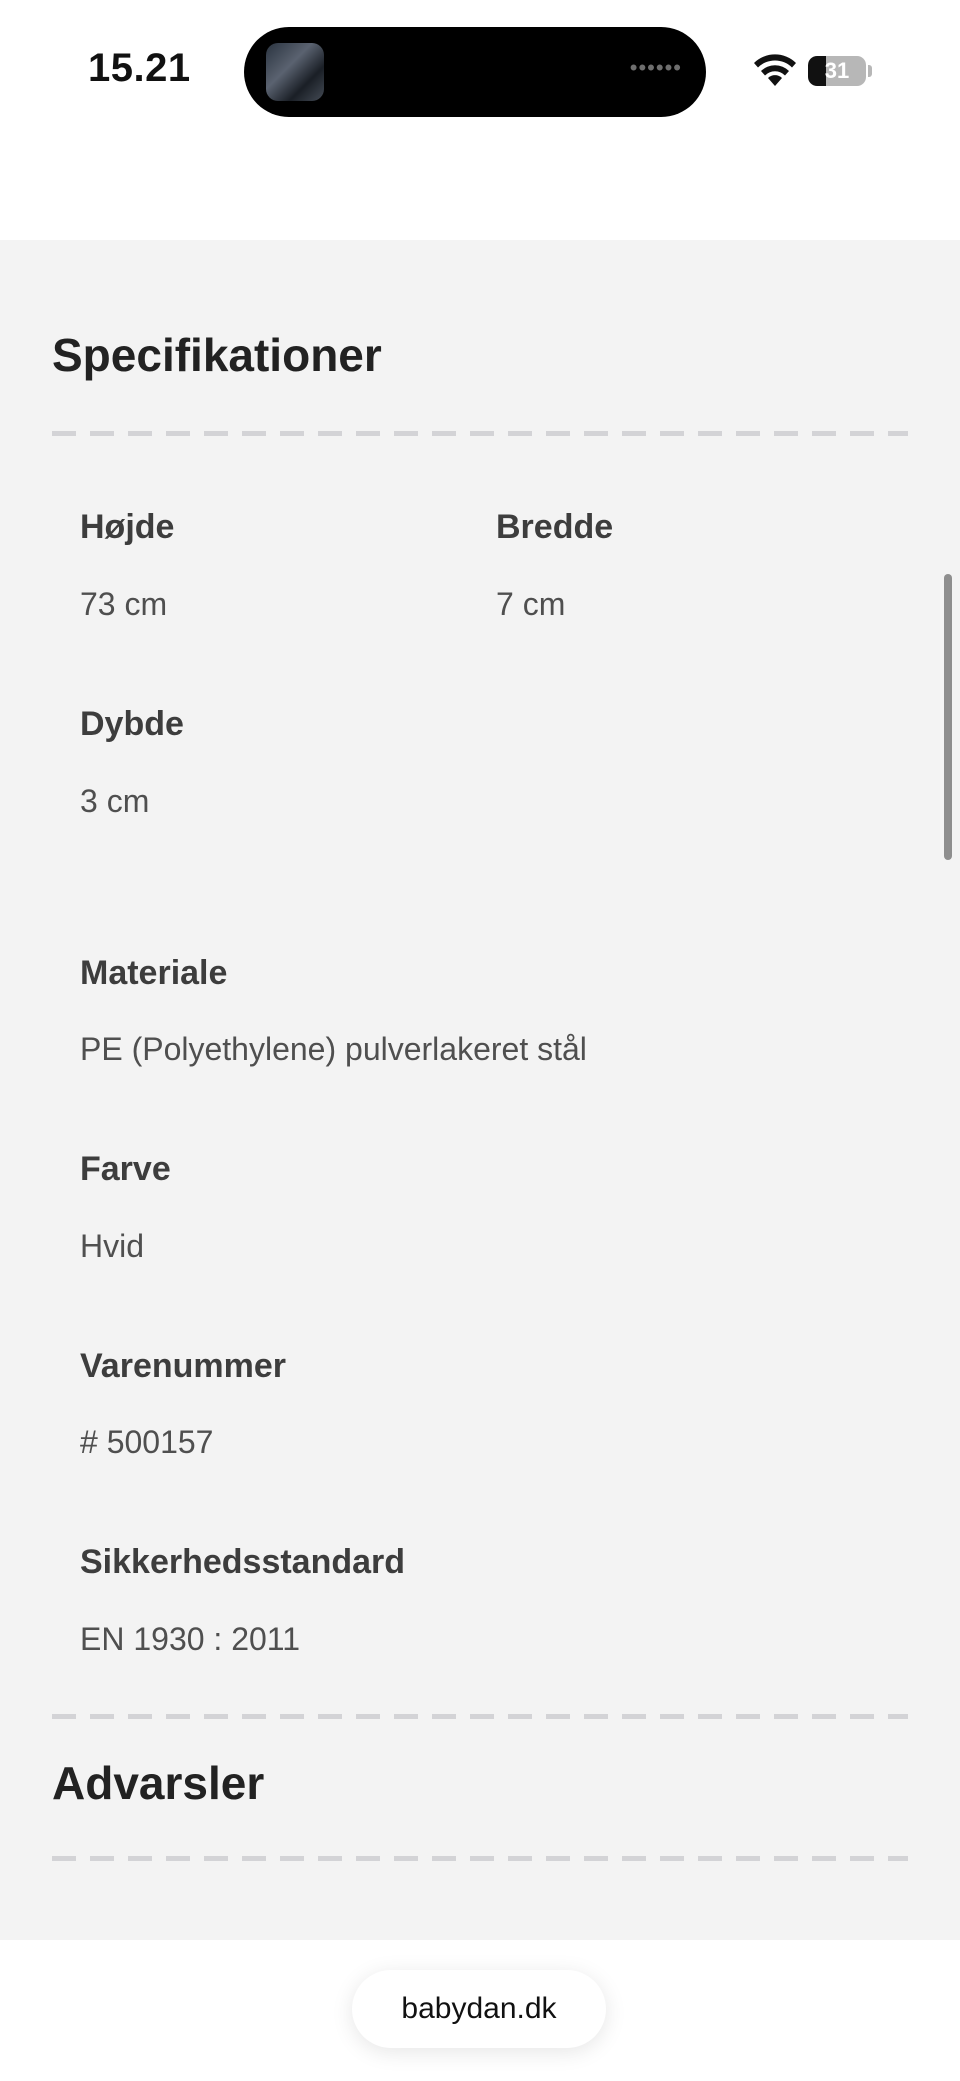 Image resolution: width=960 pixels, height=2081 pixels. Describe the element at coordinates (154, 973) in the screenshot. I see `material-label: Materiale` at that location.